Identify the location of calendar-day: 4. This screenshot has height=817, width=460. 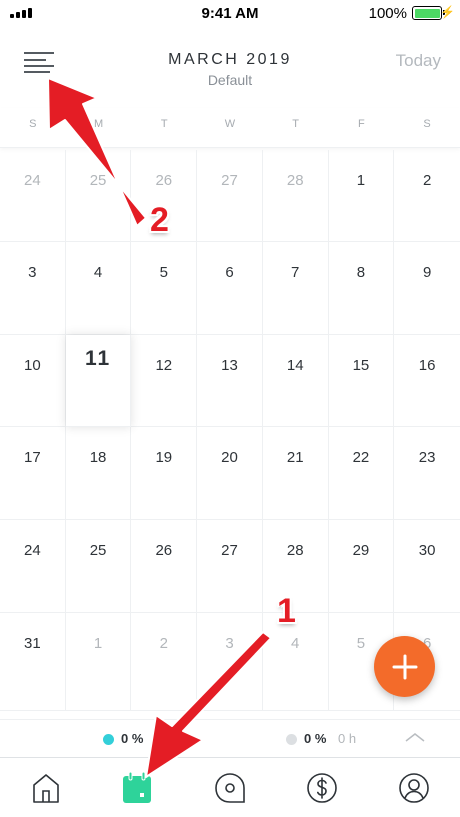
(98, 288).